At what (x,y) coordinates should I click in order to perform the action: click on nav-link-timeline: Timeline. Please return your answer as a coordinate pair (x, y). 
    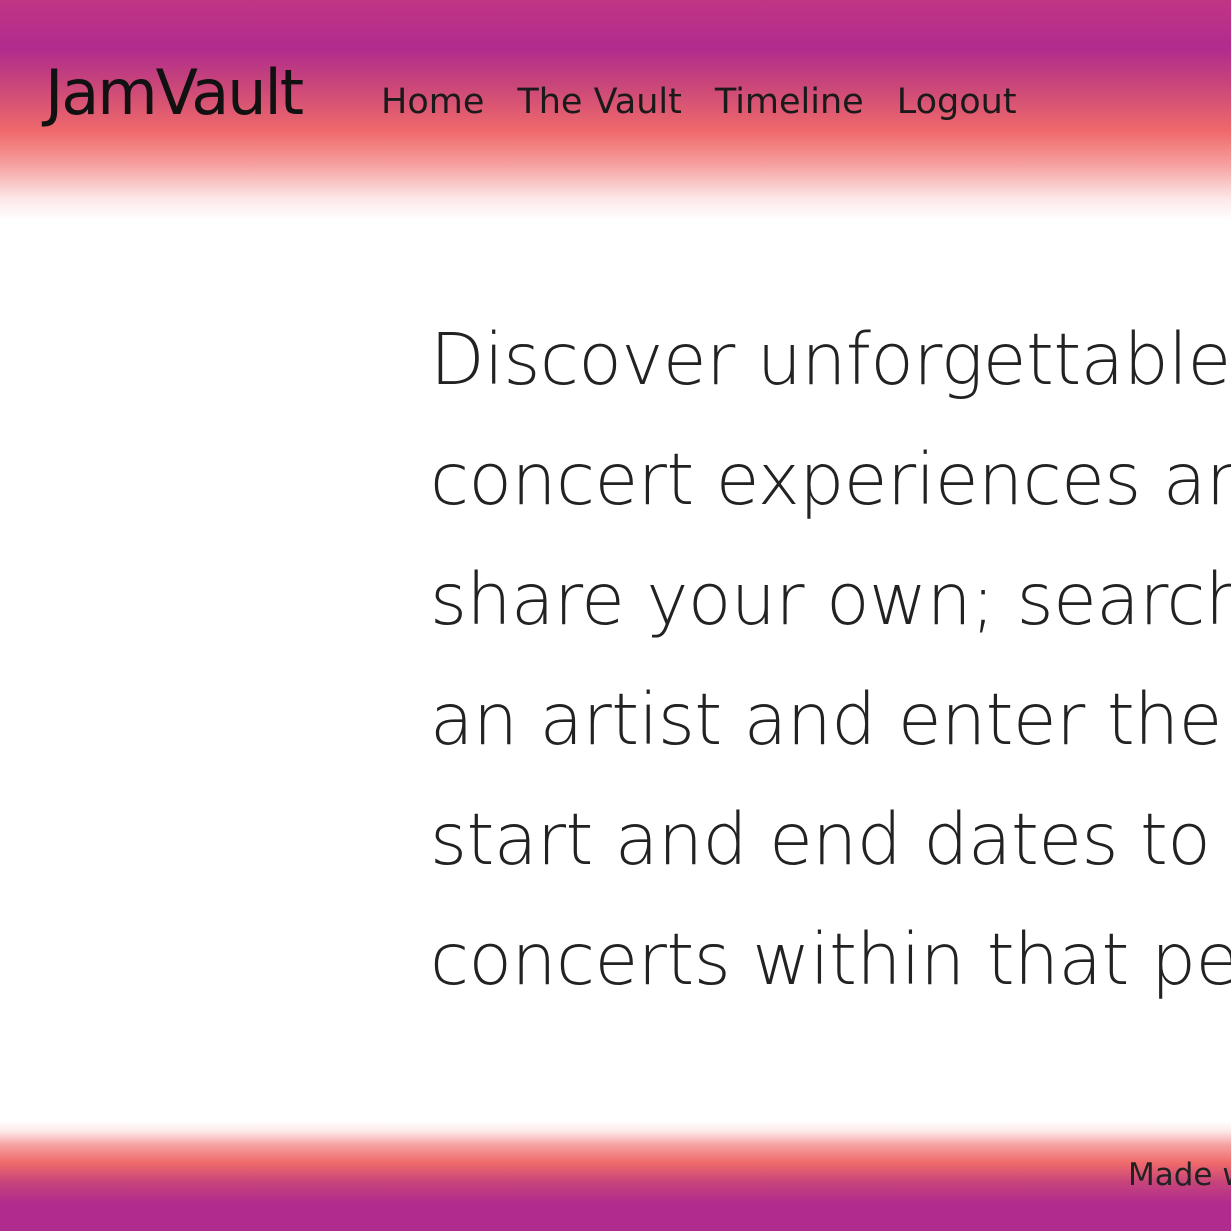
    Looking at the image, I should click on (789, 102).